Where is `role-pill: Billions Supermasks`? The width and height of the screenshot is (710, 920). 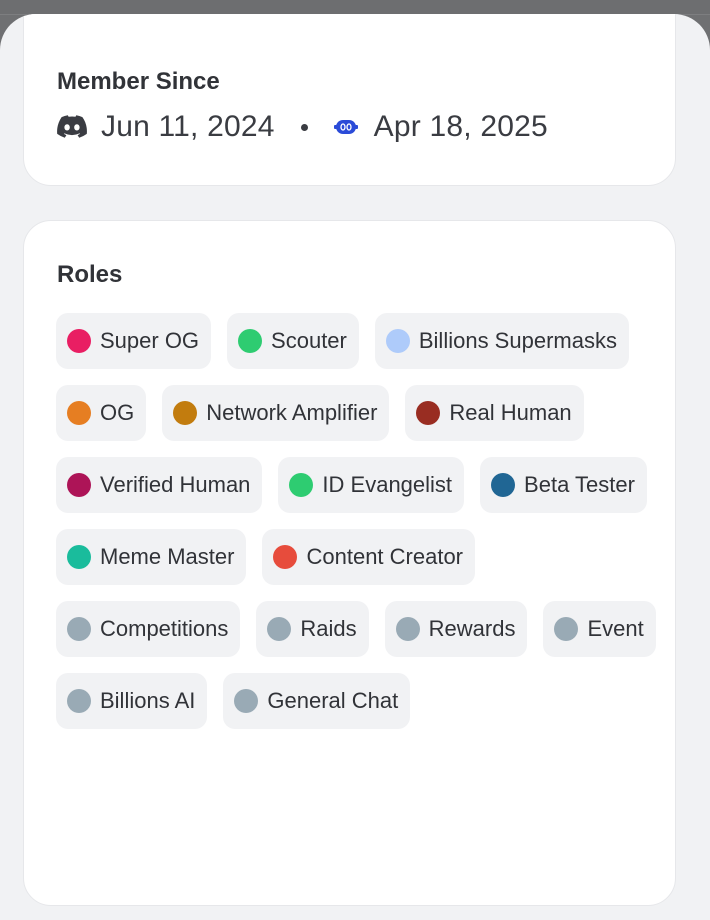
role-pill: Billions Supermasks is located at coordinates (501, 341).